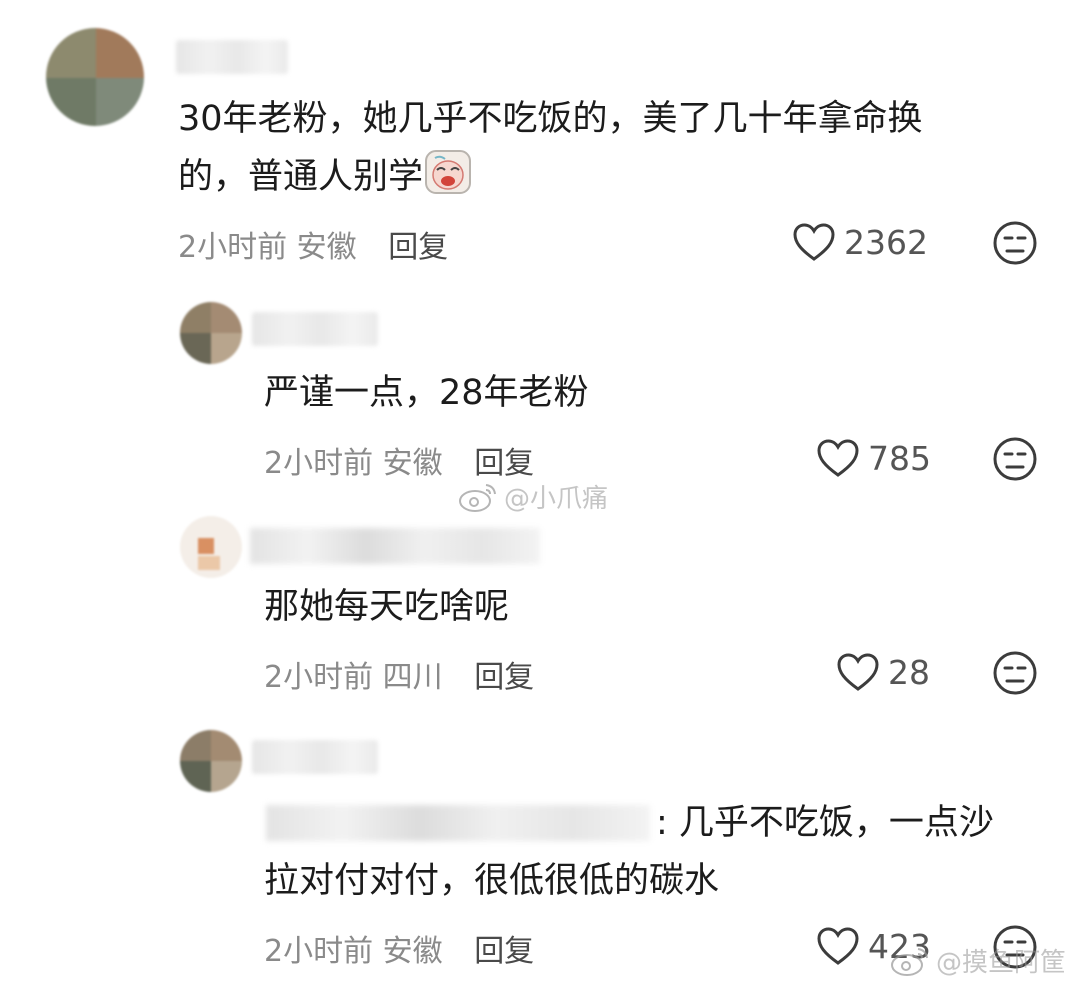 This screenshot has height=983, width=1080. I want to click on watermark: @摸鱼阿筐, so click(978, 960).